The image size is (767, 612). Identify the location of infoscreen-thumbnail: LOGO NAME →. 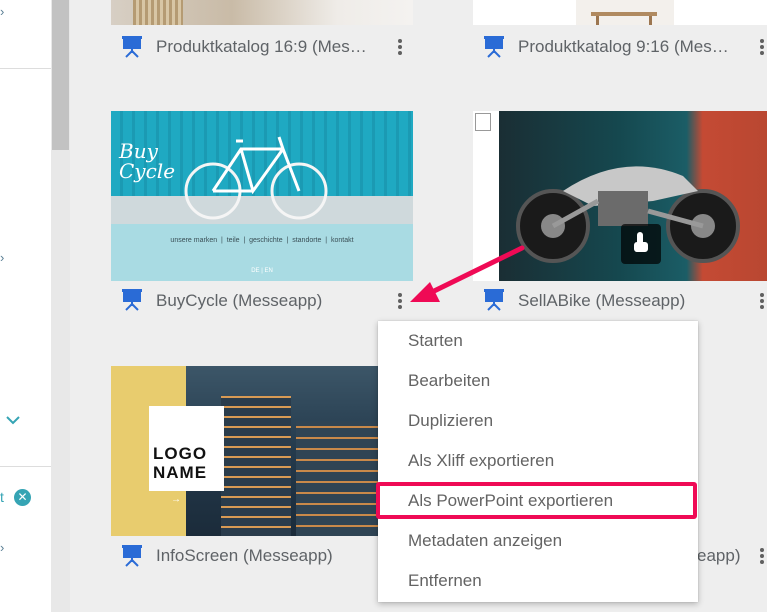
(262, 451).